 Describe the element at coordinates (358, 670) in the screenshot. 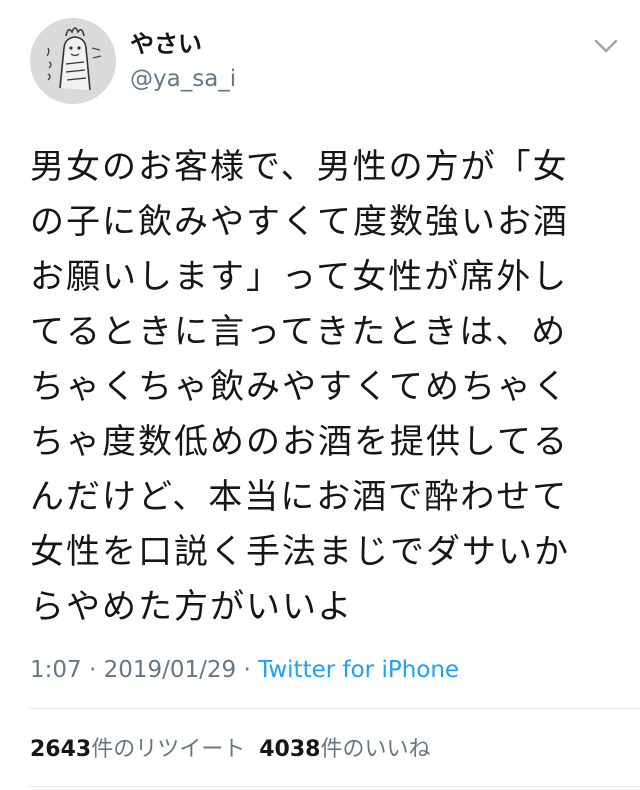

I see `tweet-source-link: Twitter for iPhone` at that location.